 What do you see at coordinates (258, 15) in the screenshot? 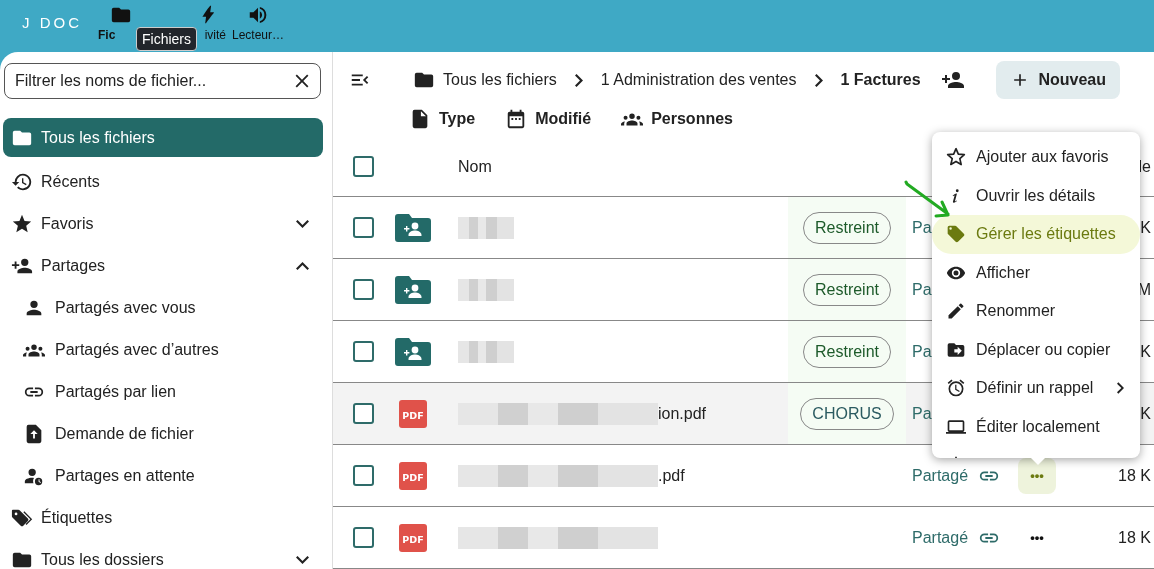
I see `speaker-icon` at bounding box center [258, 15].